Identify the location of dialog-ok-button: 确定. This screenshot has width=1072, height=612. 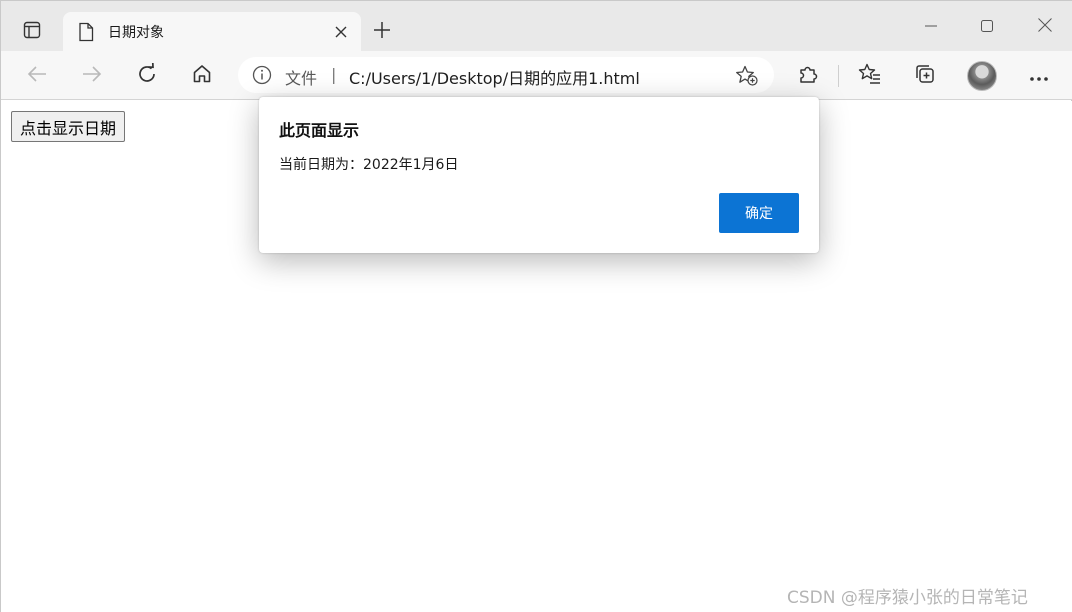
(759, 213).